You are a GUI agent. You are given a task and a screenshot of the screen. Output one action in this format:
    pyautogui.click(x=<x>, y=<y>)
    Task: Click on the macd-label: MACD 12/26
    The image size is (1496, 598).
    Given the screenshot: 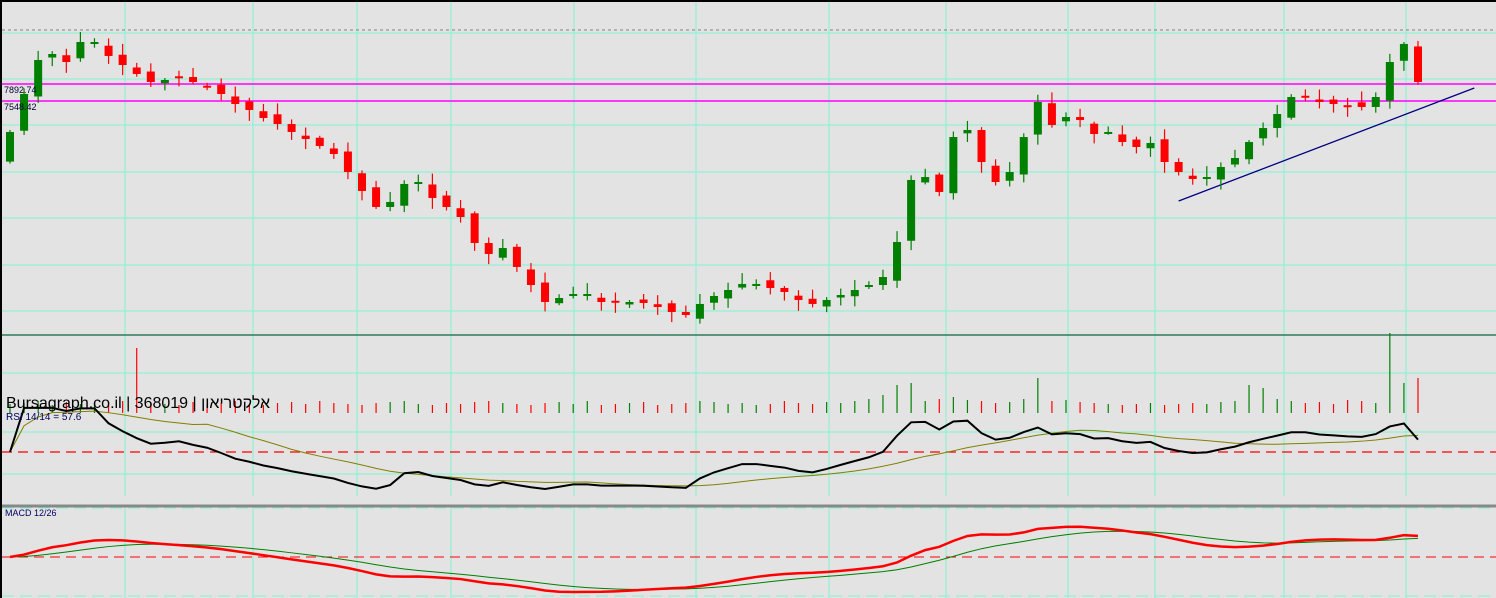 What is the action you would take?
    pyautogui.click(x=31, y=513)
    